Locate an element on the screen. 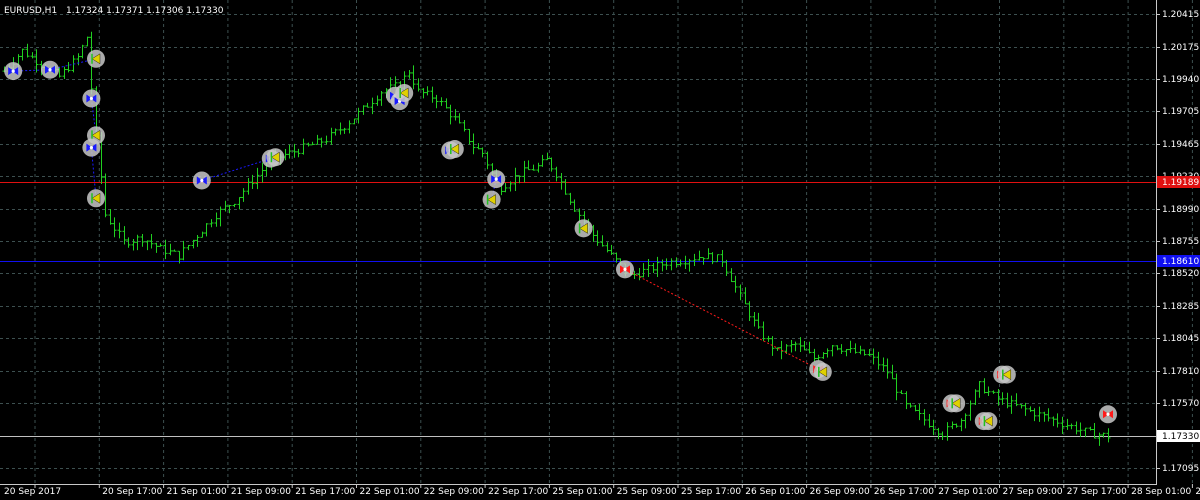  price-tick-label: 1.17810 is located at coordinates (1180, 372).